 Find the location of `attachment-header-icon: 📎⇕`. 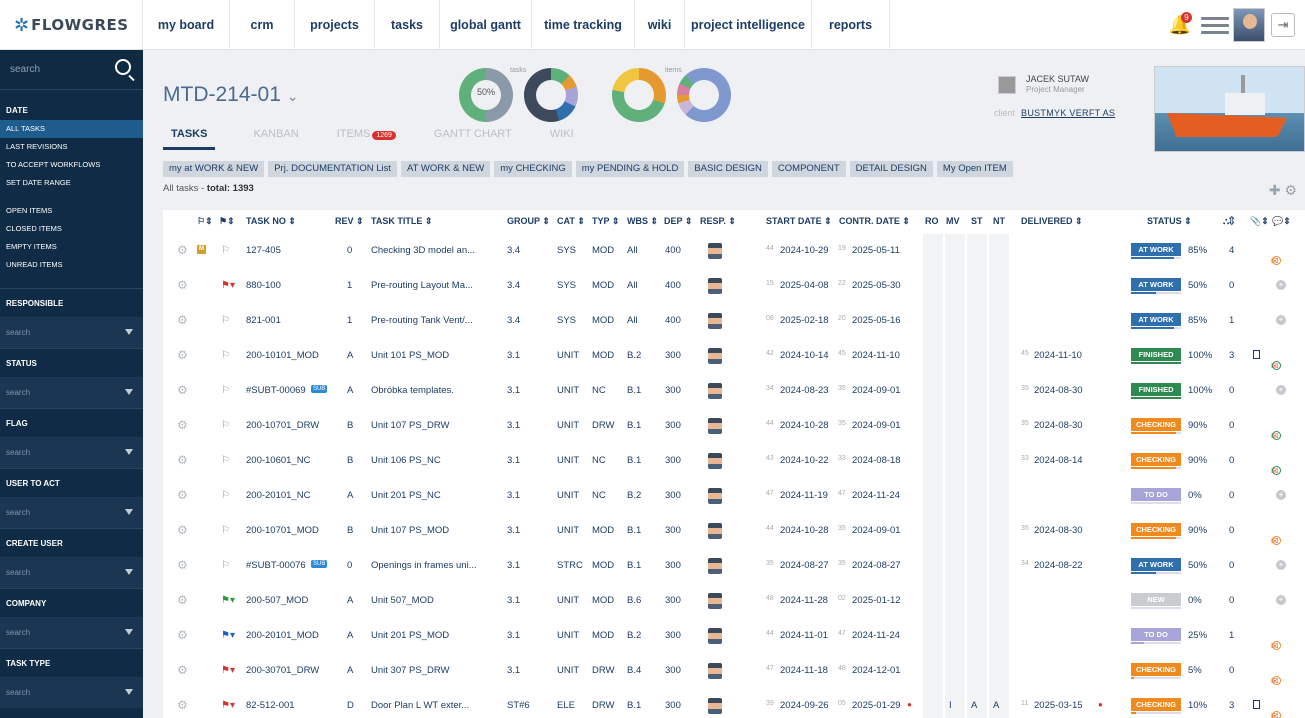

attachment-header-icon: 📎⇕ is located at coordinates (1259, 221).